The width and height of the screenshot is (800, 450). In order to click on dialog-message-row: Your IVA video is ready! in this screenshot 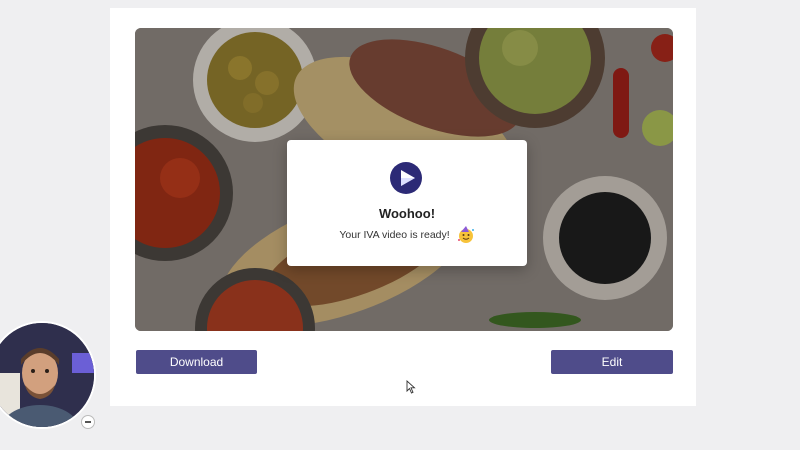, I will do `click(407, 235)`.